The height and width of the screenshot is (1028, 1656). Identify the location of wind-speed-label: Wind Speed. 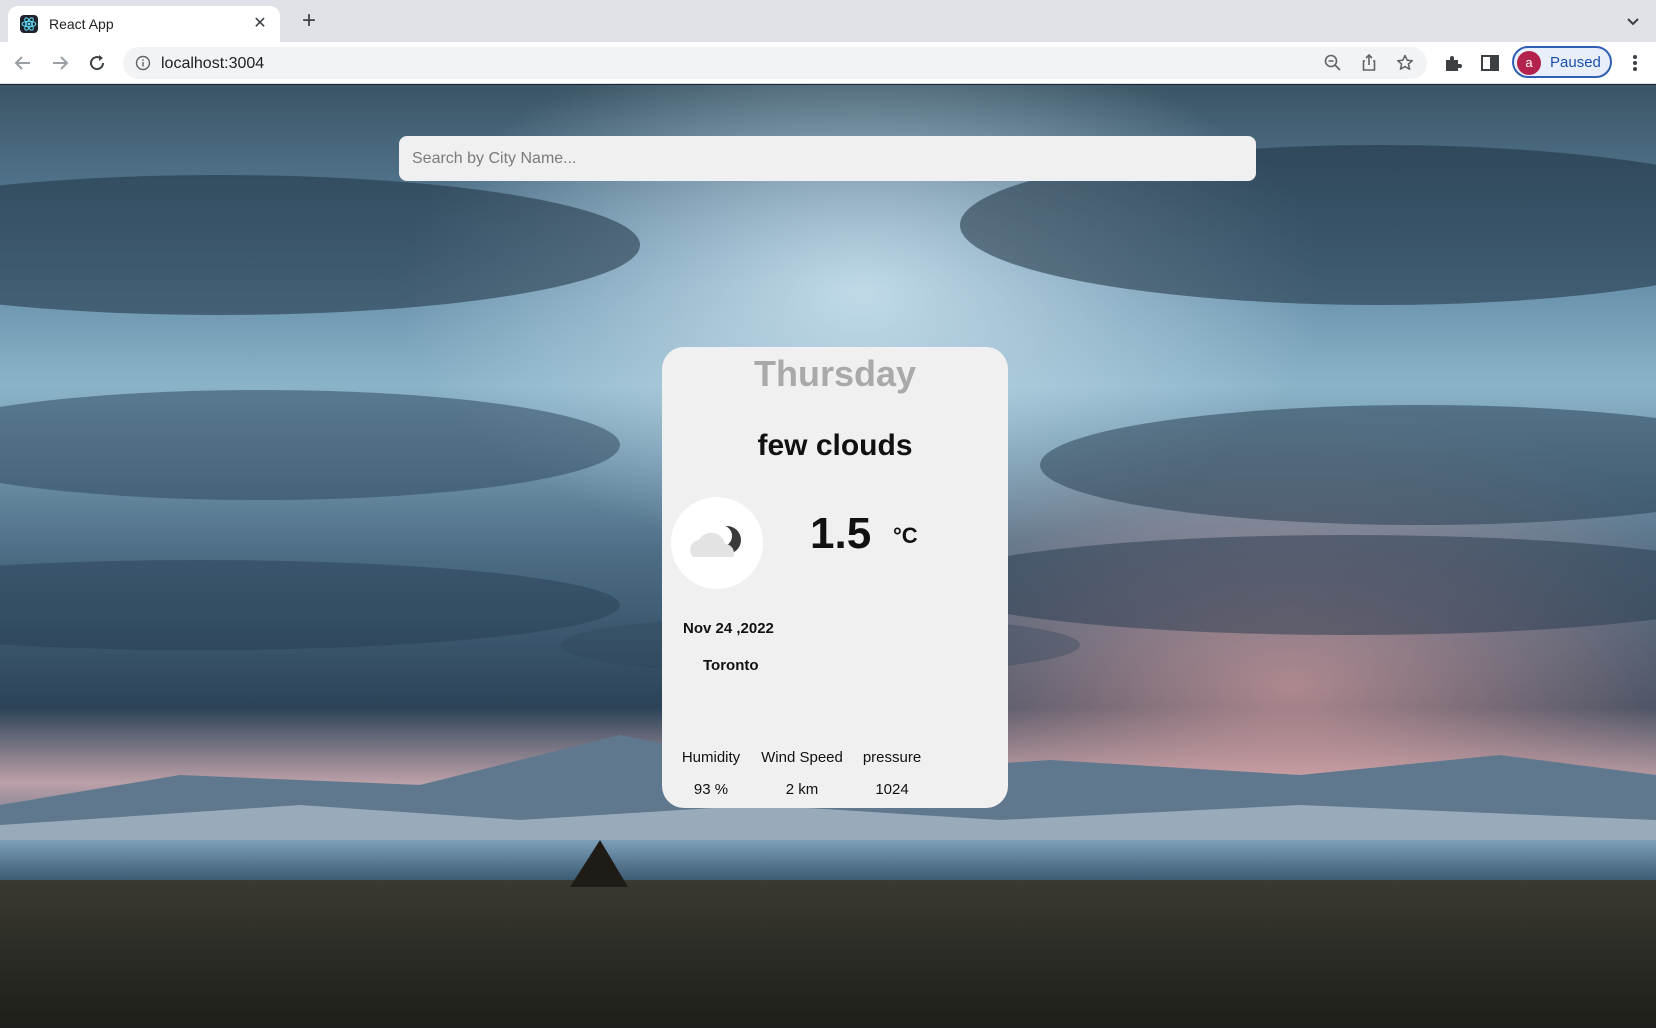
(802, 757).